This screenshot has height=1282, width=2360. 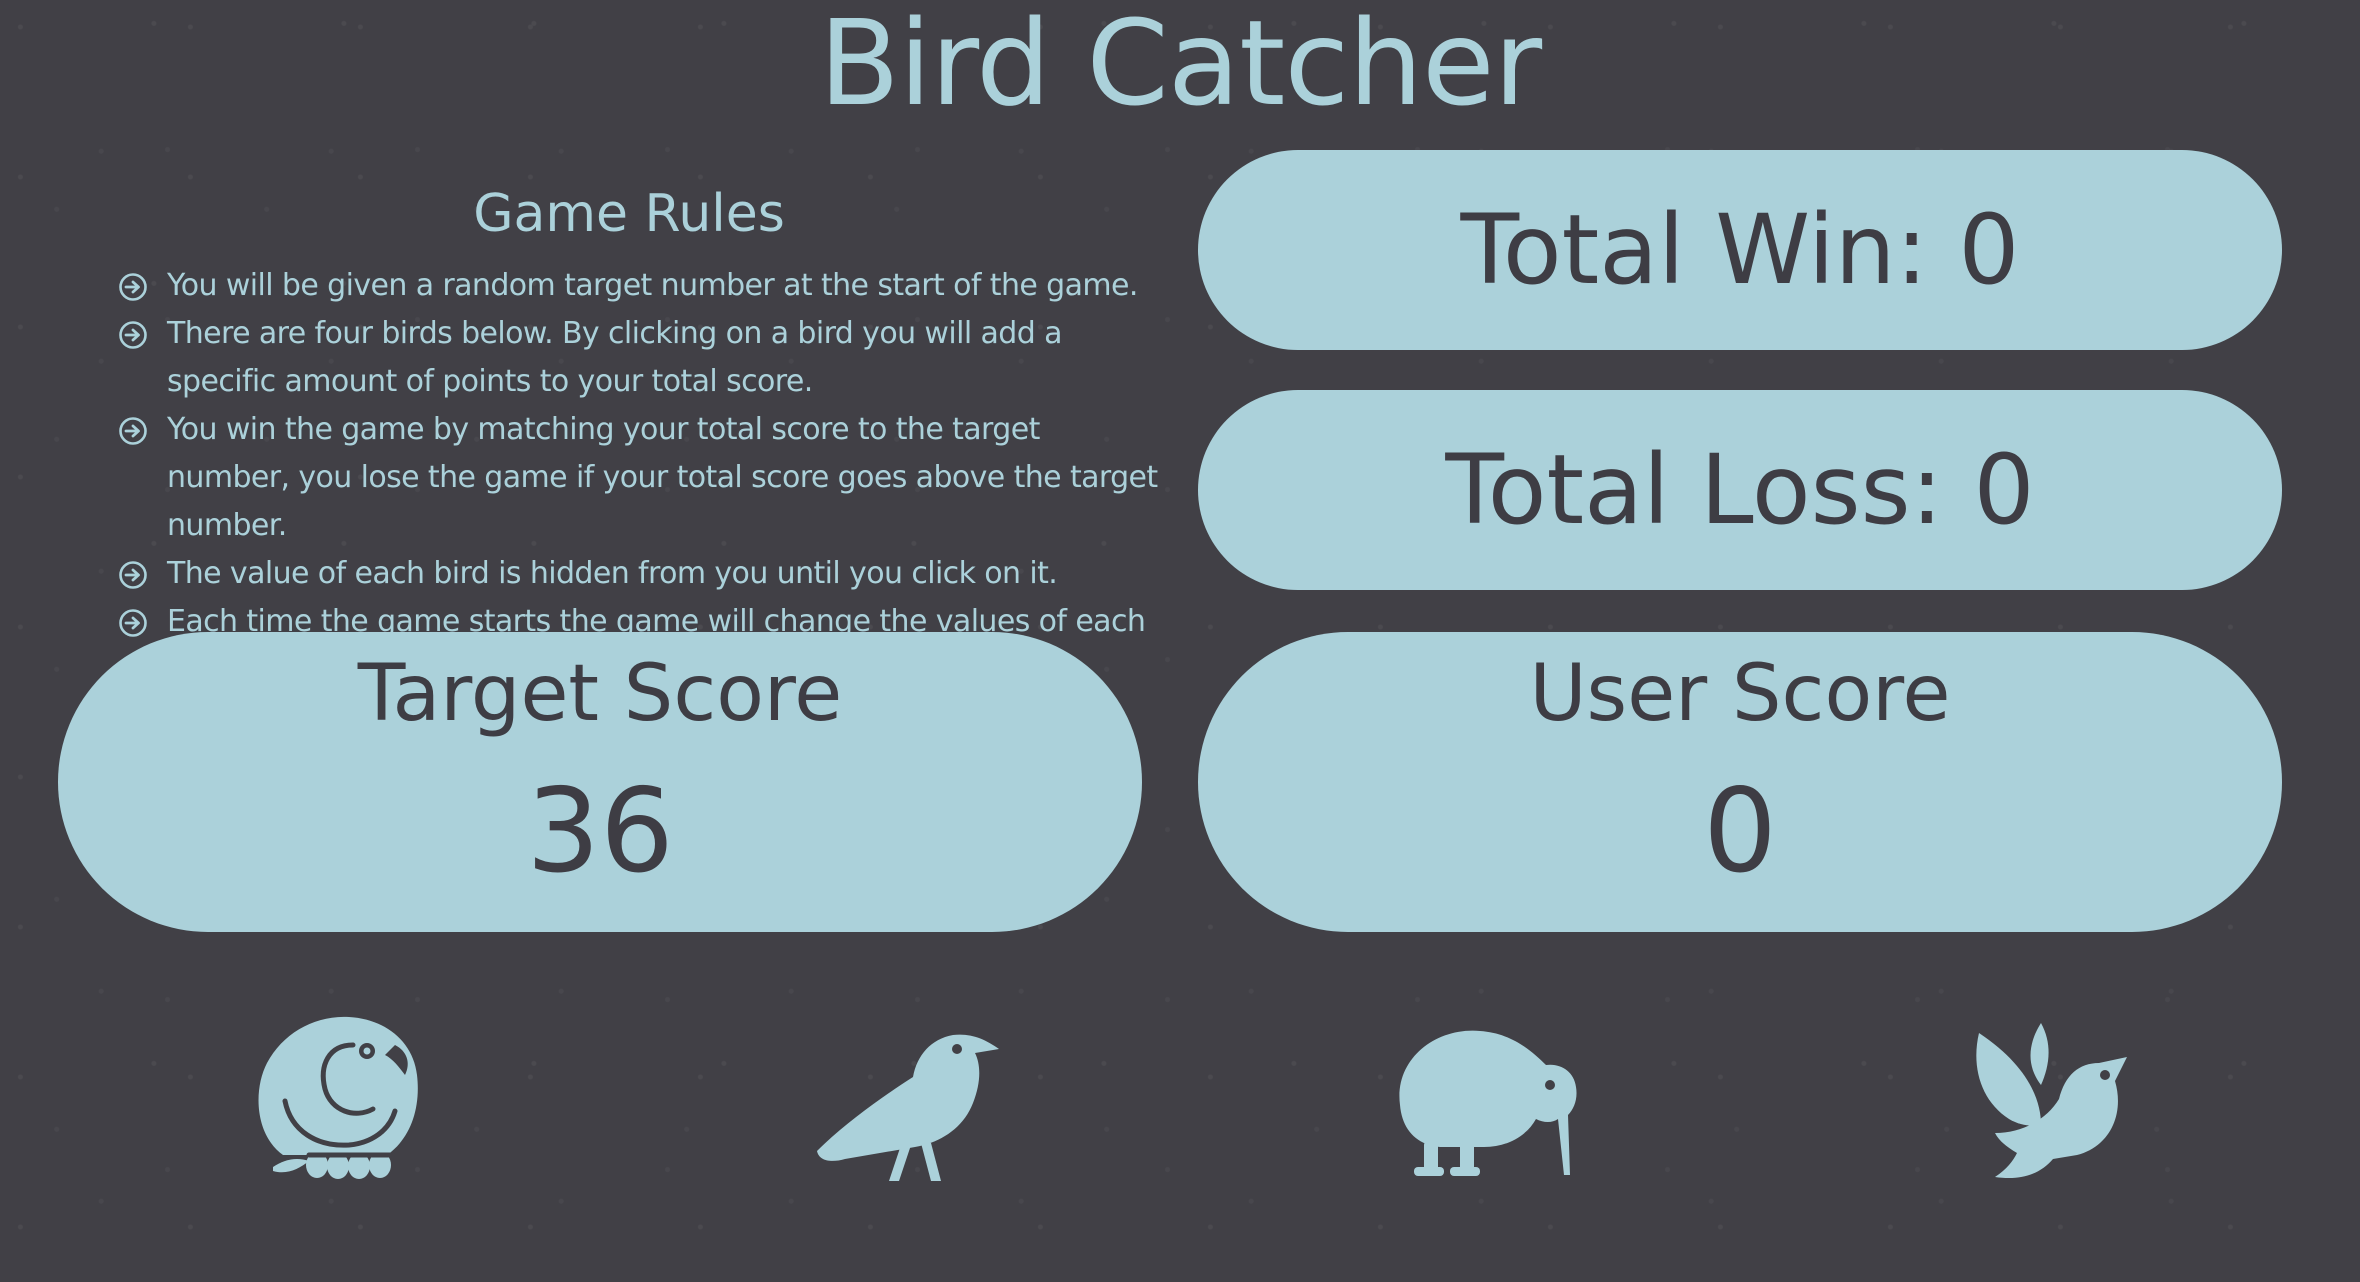 What do you see at coordinates (2051, 1101) in the screenshot?
I see `dove-icon` at bounding box center [2051, 1101].